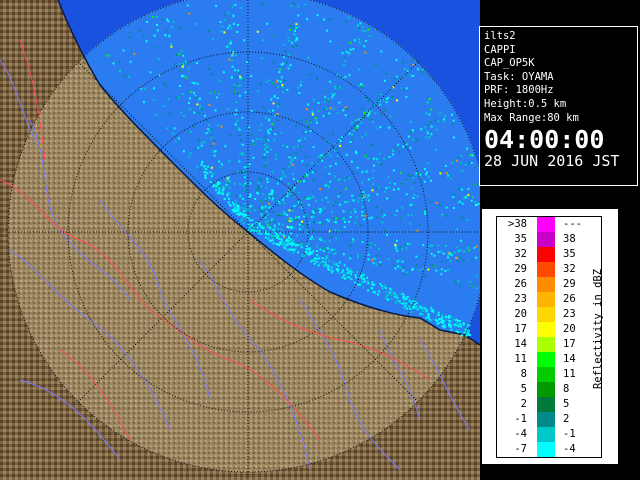  I want to click on legend-row: >38 ---, so click(549, 224).